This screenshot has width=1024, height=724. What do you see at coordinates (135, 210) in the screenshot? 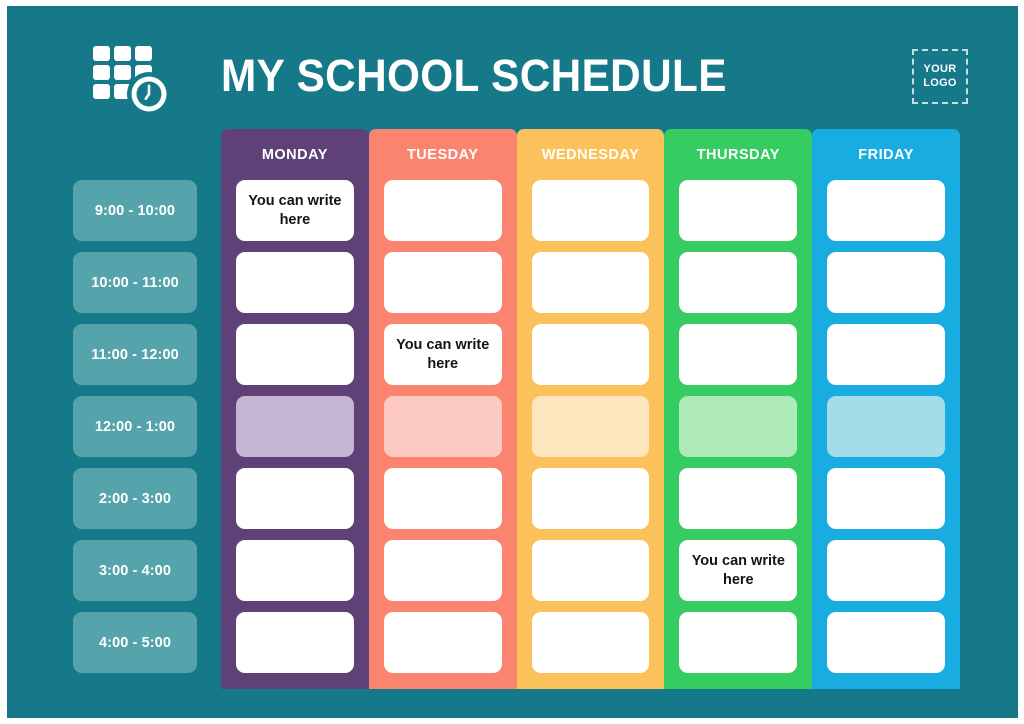
I see `time-slot: 9:00 - 10:00` at bounding box center [135, 210].